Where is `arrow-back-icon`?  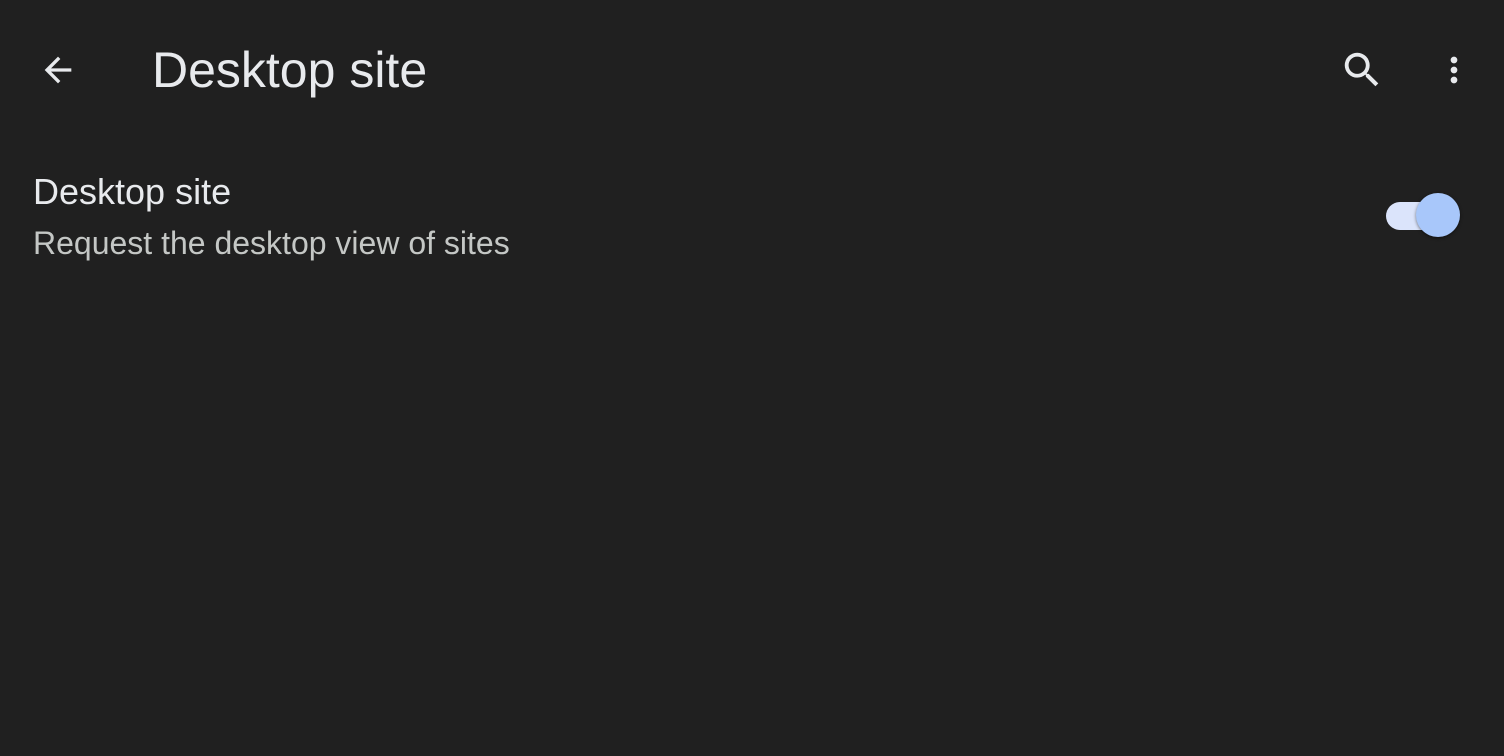 arrow-back-icon is located at coordinates (58, 70).